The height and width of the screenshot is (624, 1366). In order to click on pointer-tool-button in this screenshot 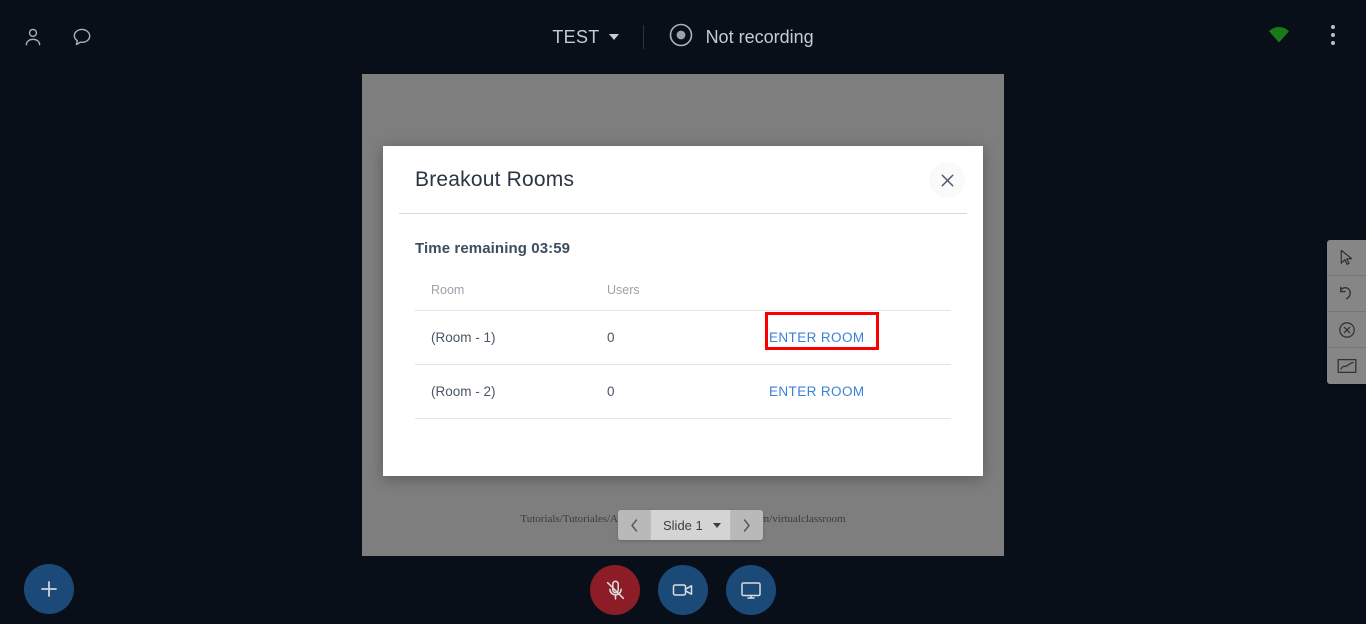, I will do `click(1346, 258)`.